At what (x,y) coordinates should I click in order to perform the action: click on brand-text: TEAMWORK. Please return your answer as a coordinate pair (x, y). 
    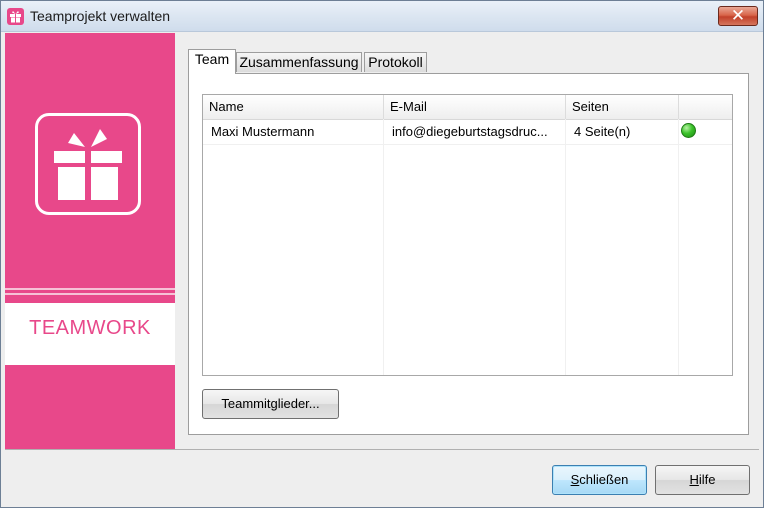
    Looking at the image, I should click on (90, 328).